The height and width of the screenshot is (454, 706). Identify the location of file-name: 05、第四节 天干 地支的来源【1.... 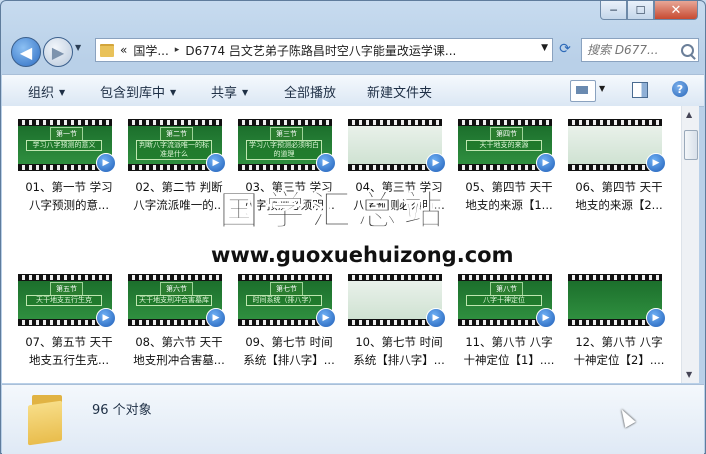
(509, 196).